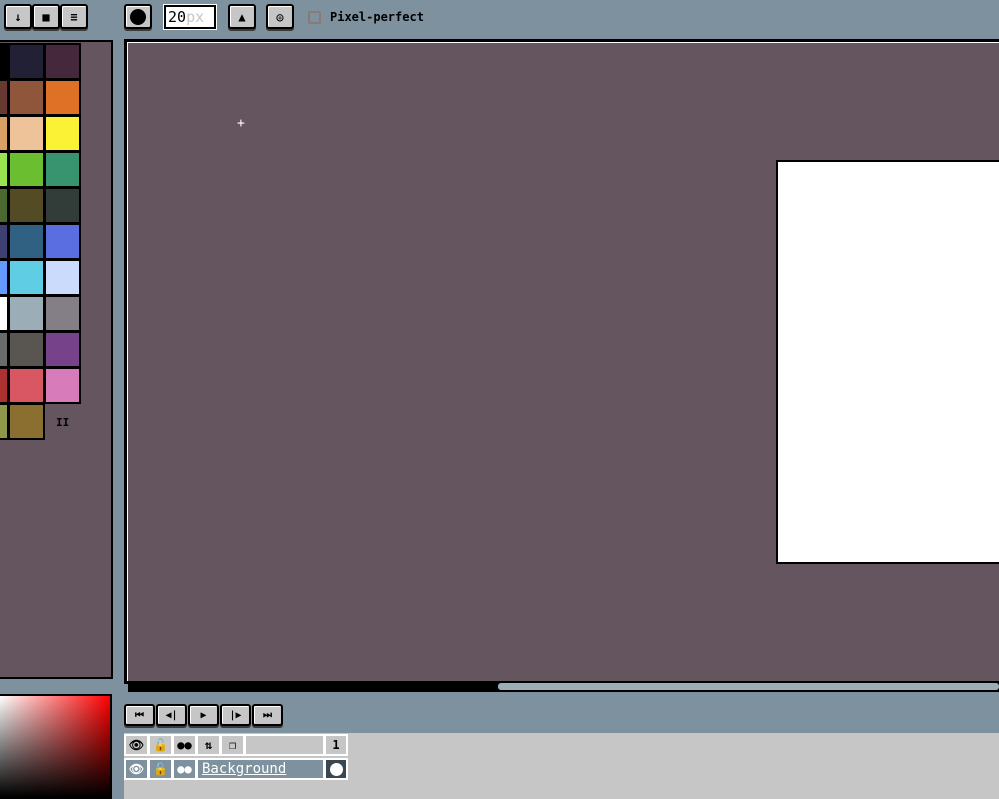 Image resolution: width=999 pixels, height=799 pixels. I want to click on next-frame-button: |▶, so click(235, 715).